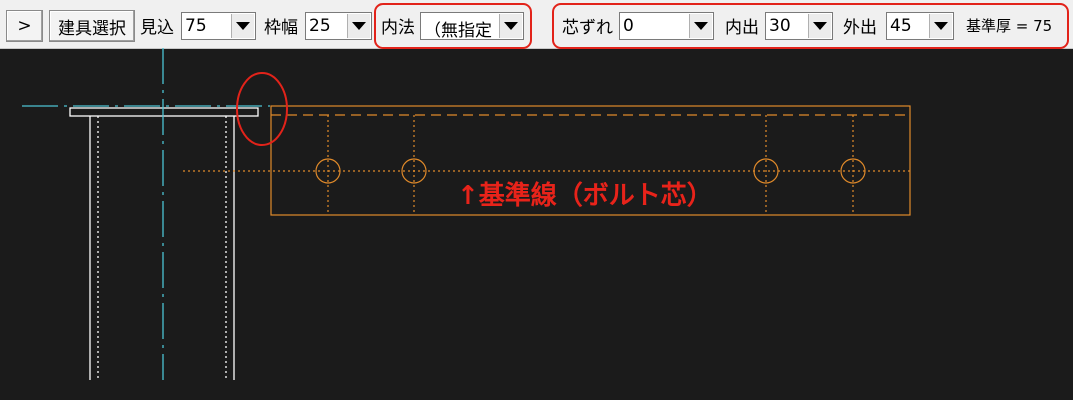 The image size is (1073, 400). I want to click on offset-settings-highlight, so click(810, 26).